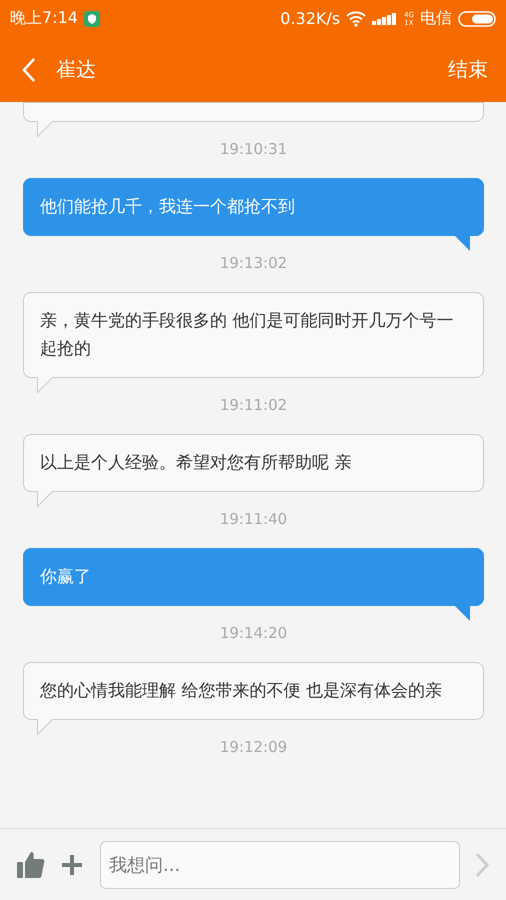  I want to click on message-time: 19:12:09, so click(253, 747).